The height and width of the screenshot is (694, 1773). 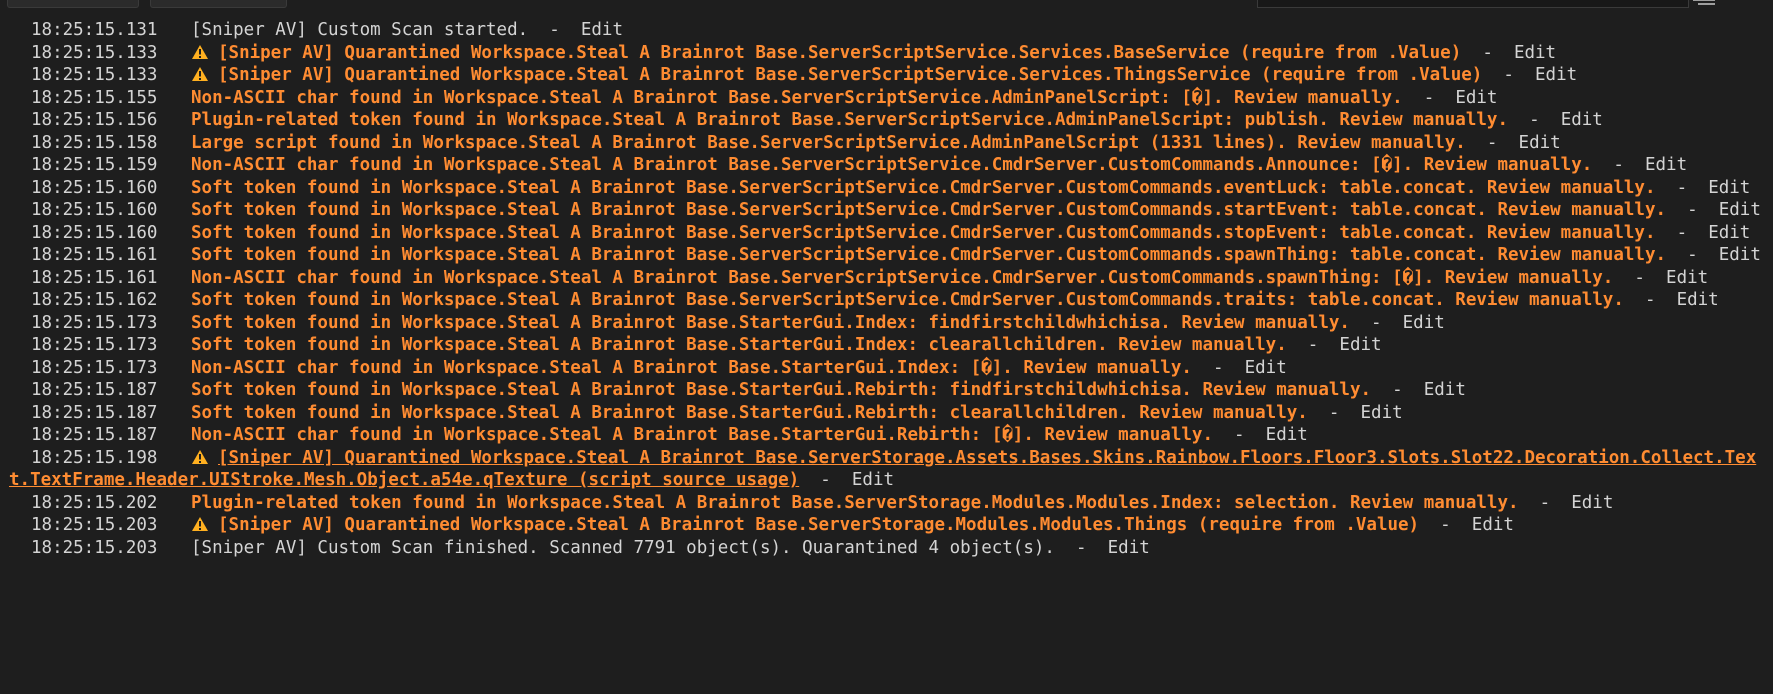 What do you see at coordinates (94, 97) in the screenshot?
I see `log-timestamp: 18:25:15.155` at bounding box center [94, 97].